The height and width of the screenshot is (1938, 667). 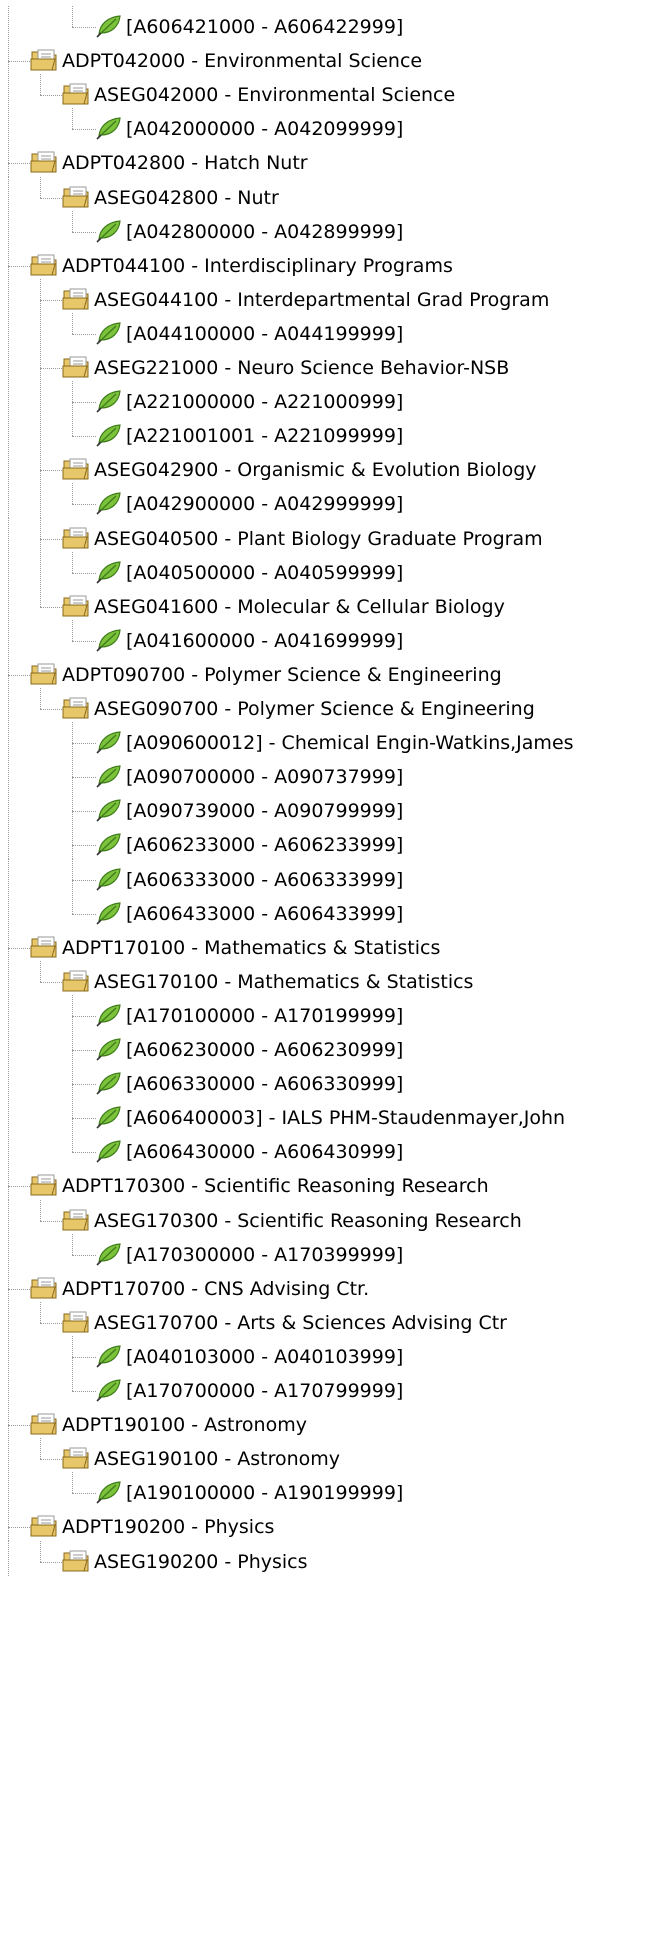 I want to click on tree-node-label: [A041600000 - A041699999], so click(x=265, y=640).